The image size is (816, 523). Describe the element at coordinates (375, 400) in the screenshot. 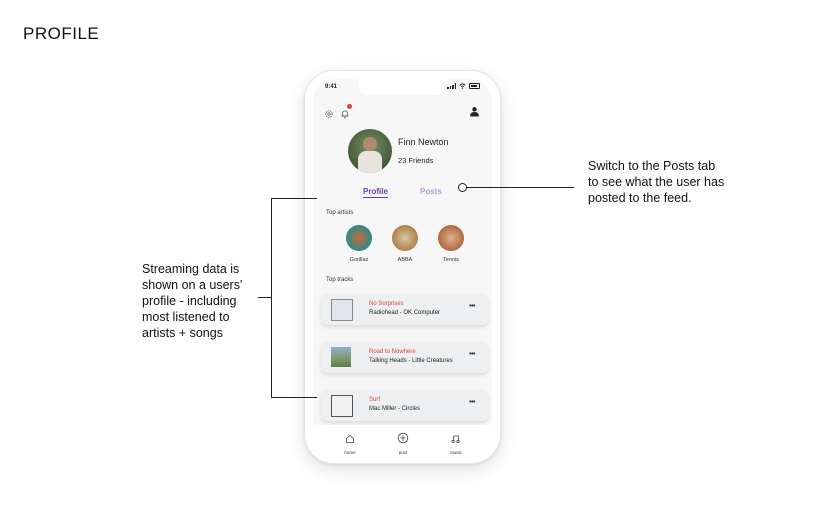

I see `track-title: Surf` at that location.